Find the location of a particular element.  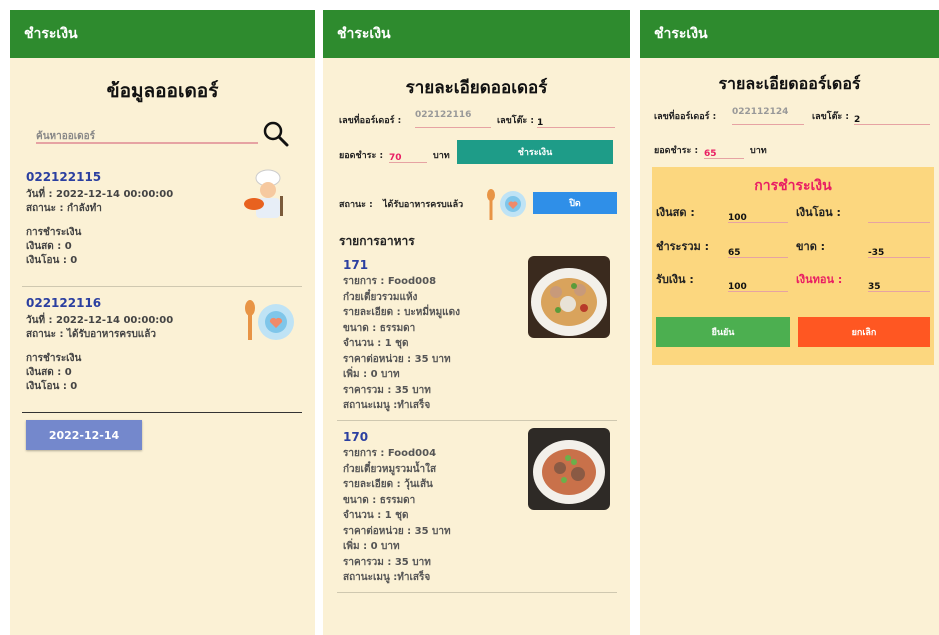

page-title: ข้อมูลออเดอร์ is located at coordinates (162, 91).